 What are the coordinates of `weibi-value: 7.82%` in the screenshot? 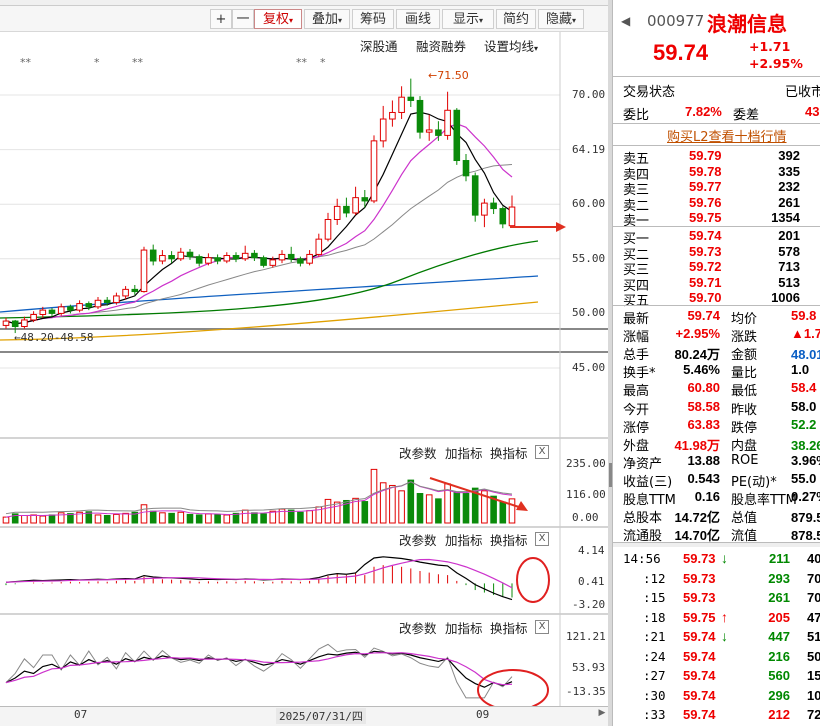 It's located at (703, 111).